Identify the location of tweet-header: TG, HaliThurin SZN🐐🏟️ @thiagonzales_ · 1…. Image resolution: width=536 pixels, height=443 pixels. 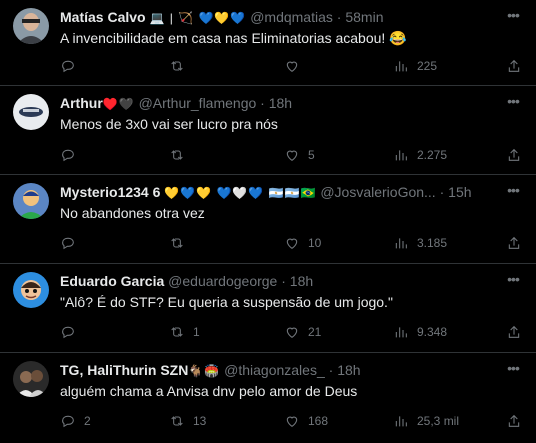
(280, 370).